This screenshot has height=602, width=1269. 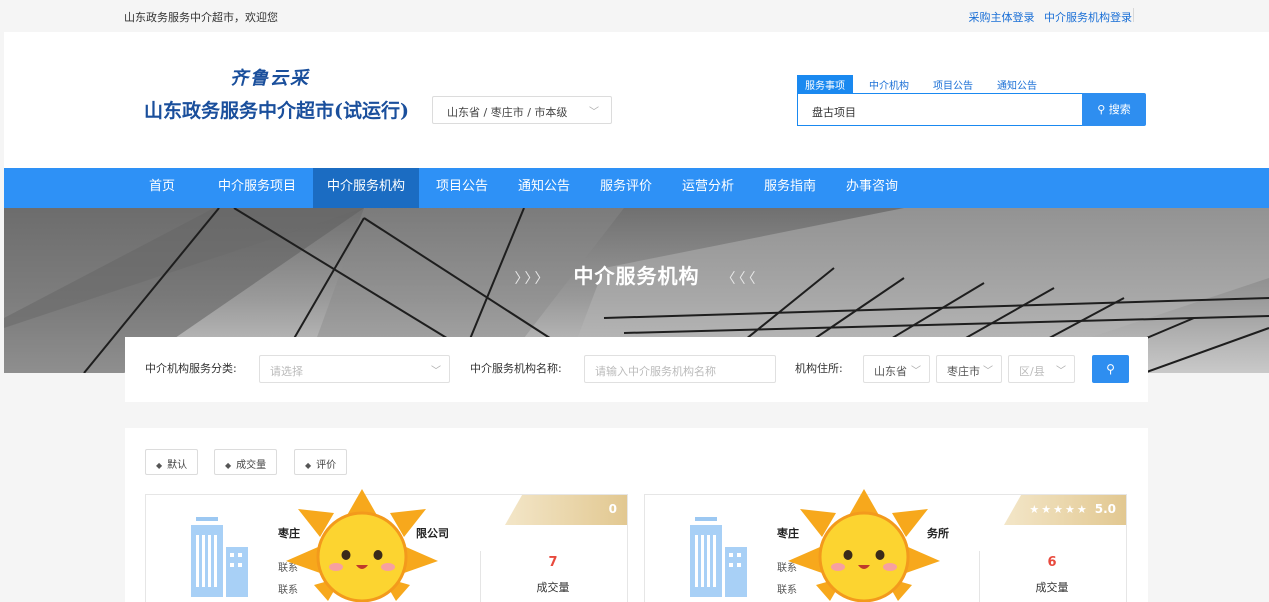 What do you see at coordinates (1002, 17) in the screenshot?
I see `buyer-login-link: 采购主体登录` at bounding box center [1002, 17].